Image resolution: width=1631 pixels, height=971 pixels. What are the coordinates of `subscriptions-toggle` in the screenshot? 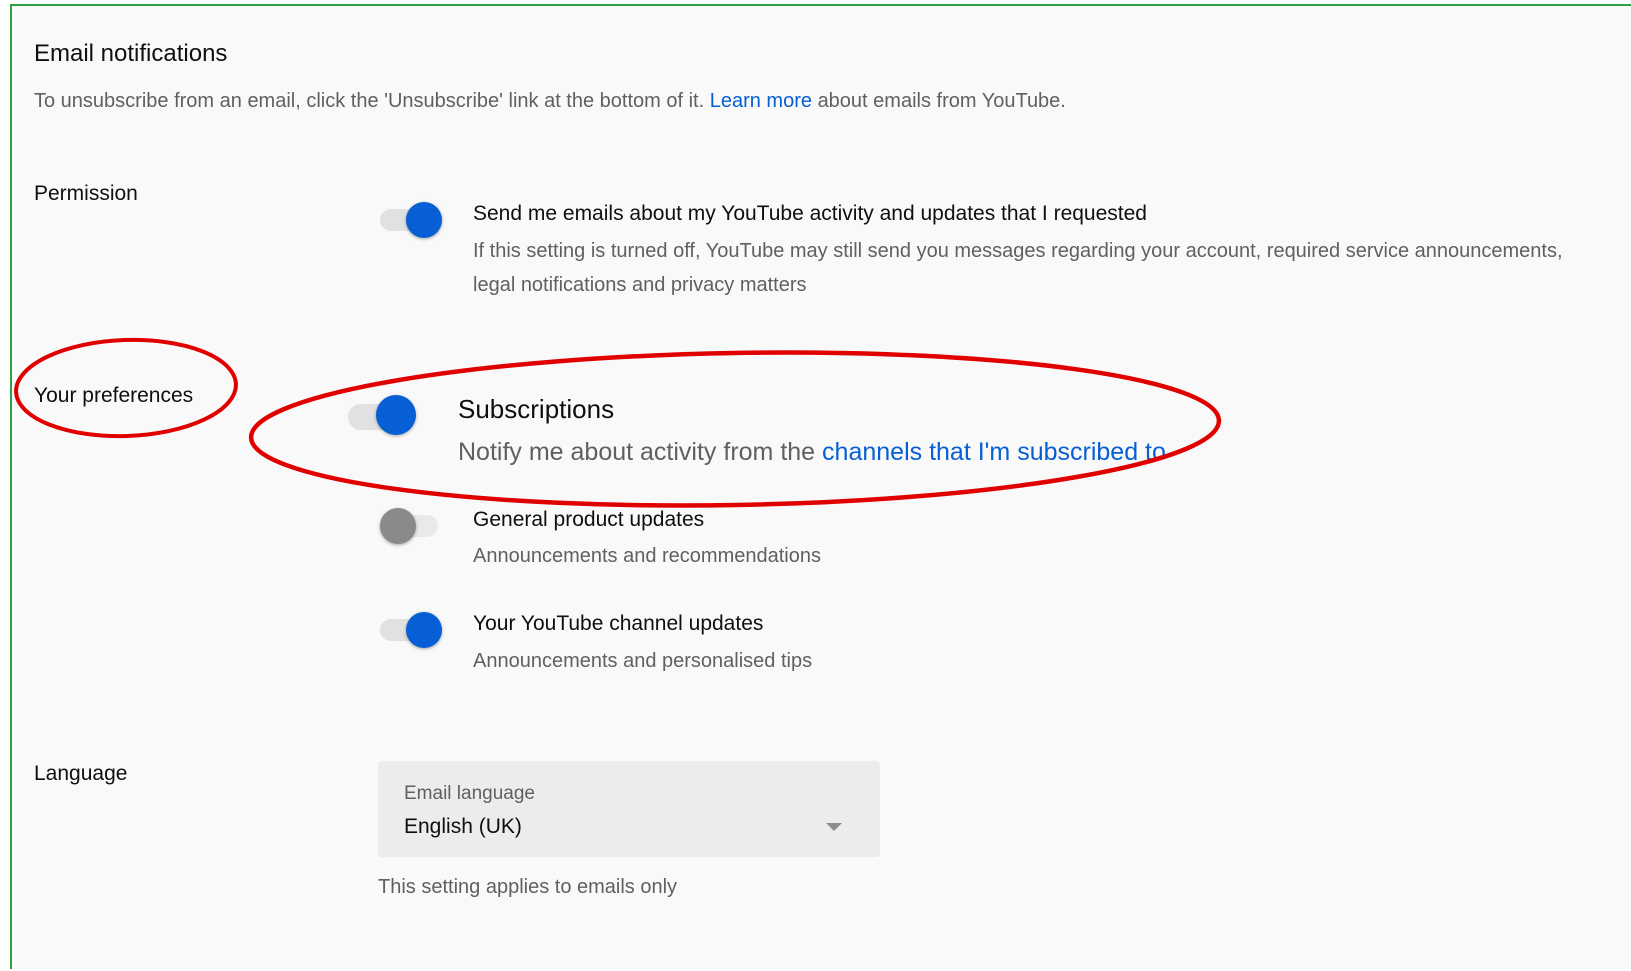 It's located at (382, 415).